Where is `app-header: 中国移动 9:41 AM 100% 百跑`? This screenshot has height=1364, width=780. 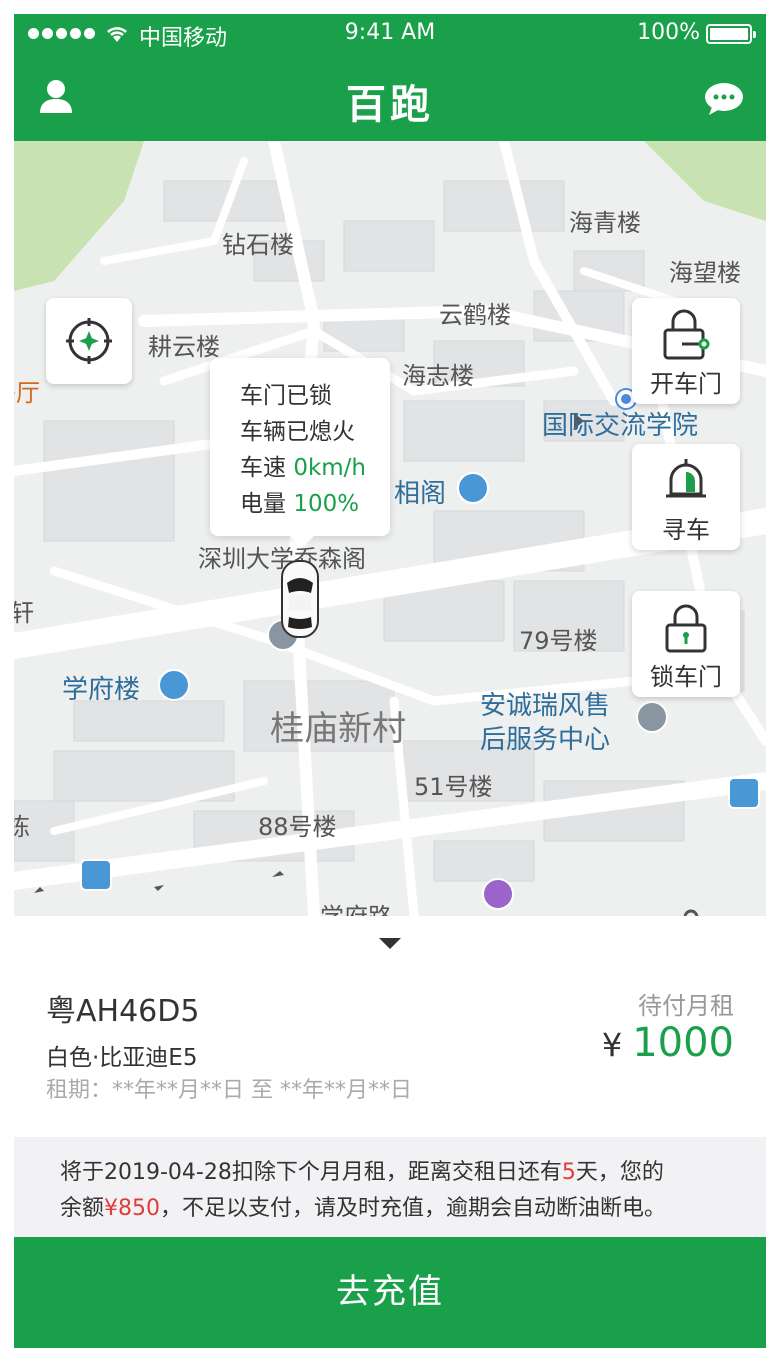 app-header: 中国移动 9:41 AM 100% 百跑 is located at coordinates (390, 77).